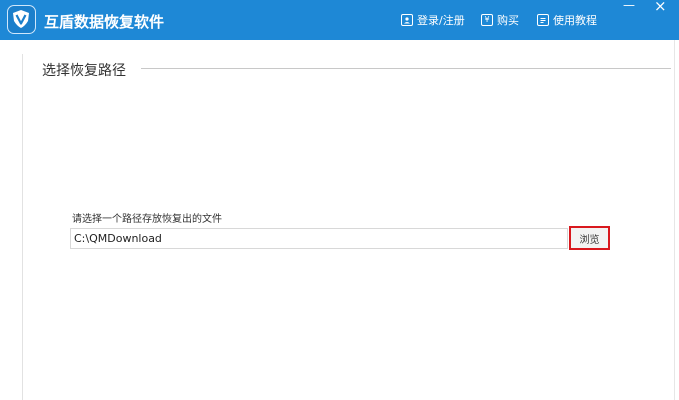 This screenshot has width=679, height=400. What do you see at coordinates (319, 238) in the screenshot?
I see `path-input` at bounding box center [319, 238].